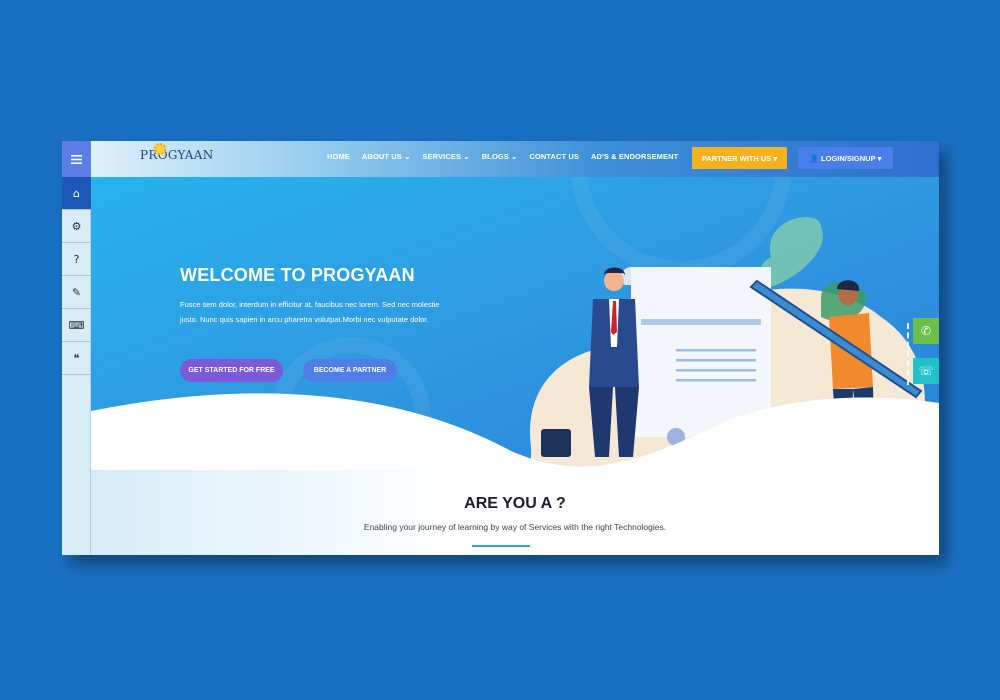 The height and width of the screenshot is (700, 1000). Describe the element at coordinates (634, 156) in the screenshot. I see `nav-ads-endorsement: AD'S & ENDORSEMENT` at that location.